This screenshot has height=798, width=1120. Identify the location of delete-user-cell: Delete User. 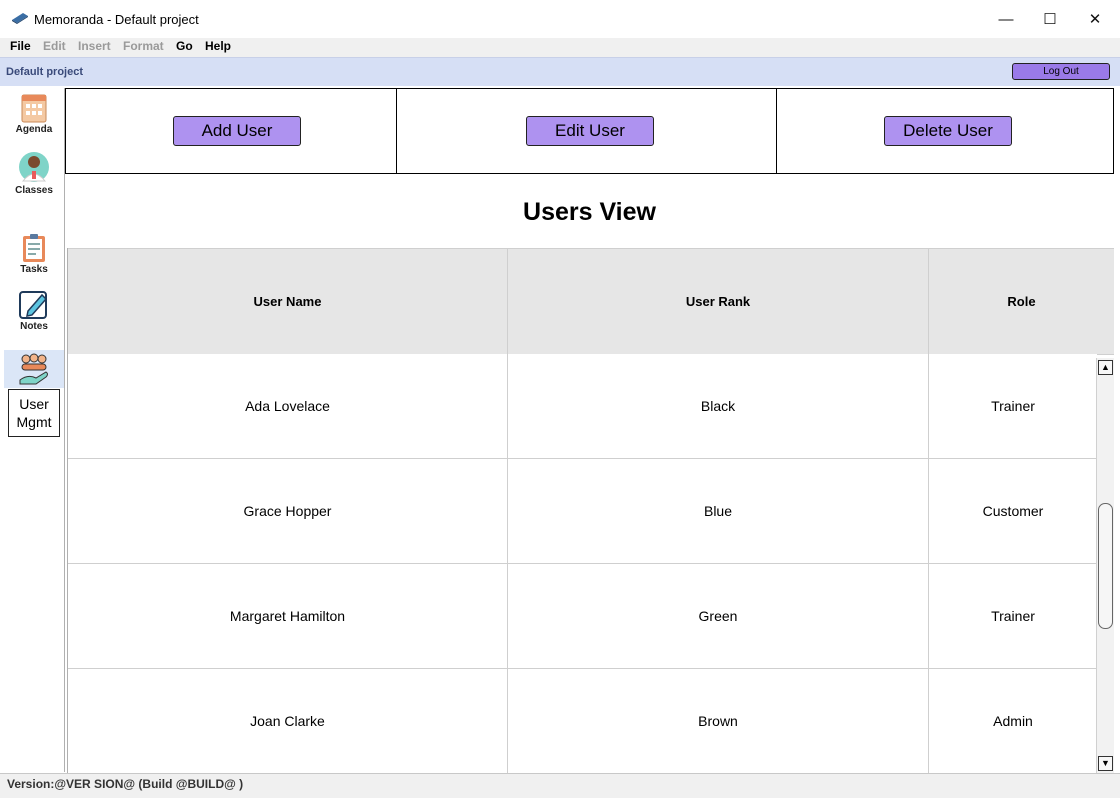
(945, 131).